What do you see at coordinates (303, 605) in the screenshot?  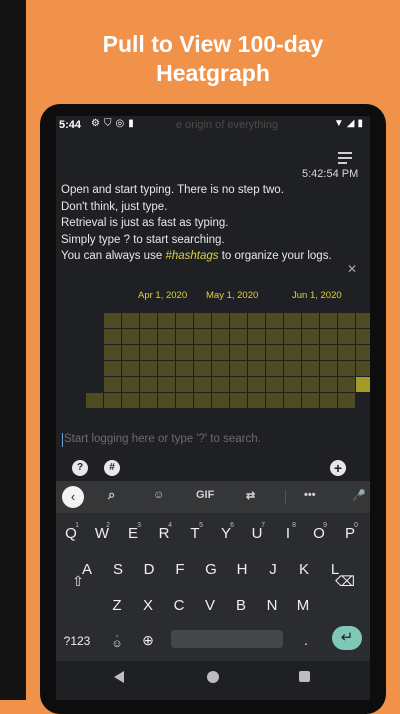 I see `key-m: M` at bounding box center [303, 605].